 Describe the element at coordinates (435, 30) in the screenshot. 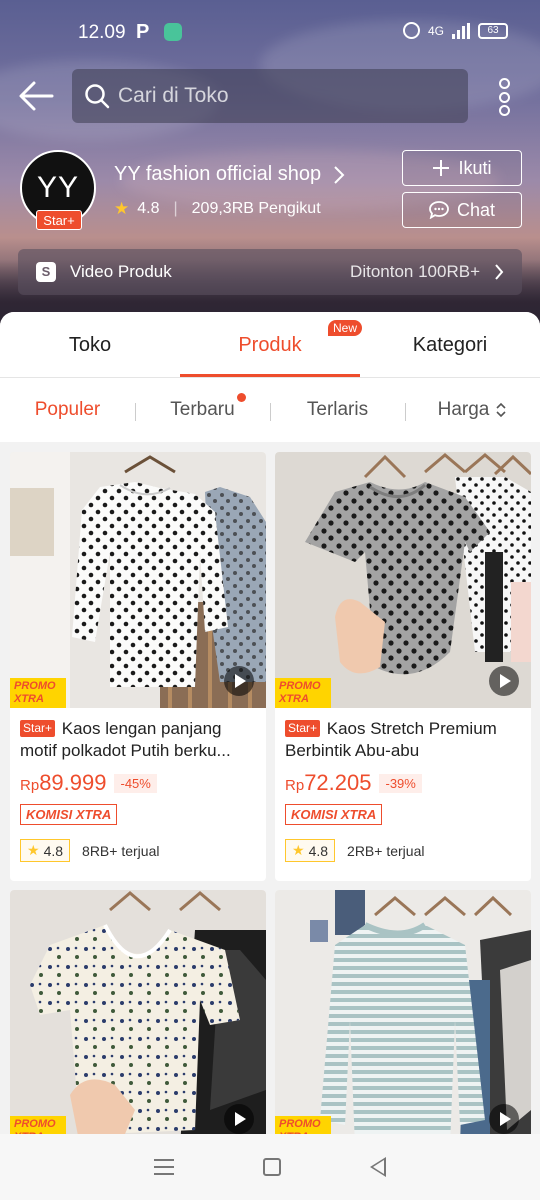

I see `network-label: 4G` at that location.